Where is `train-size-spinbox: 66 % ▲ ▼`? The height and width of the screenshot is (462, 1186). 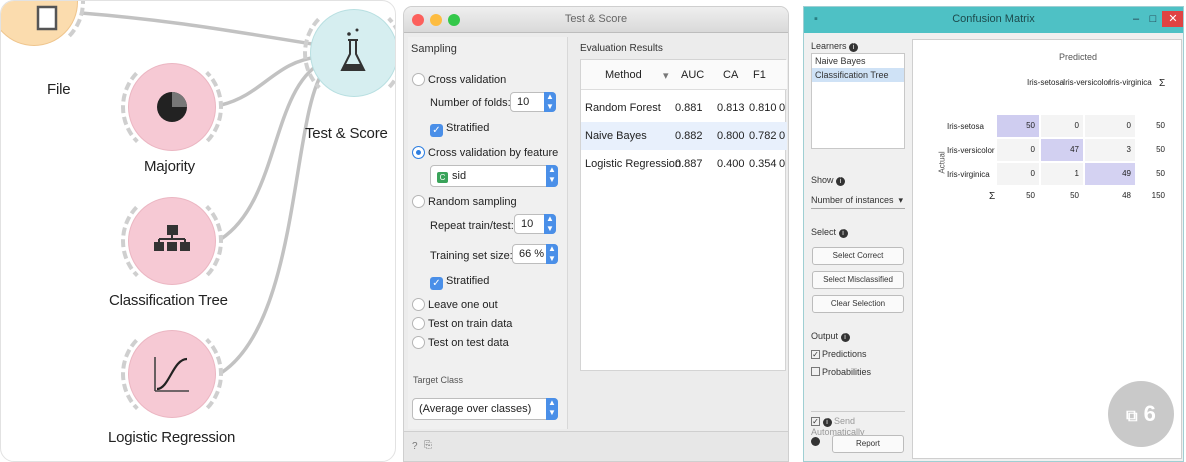 train-size-spinbox: 66 % ▲ ▼ is located at coordinates (535, 254).